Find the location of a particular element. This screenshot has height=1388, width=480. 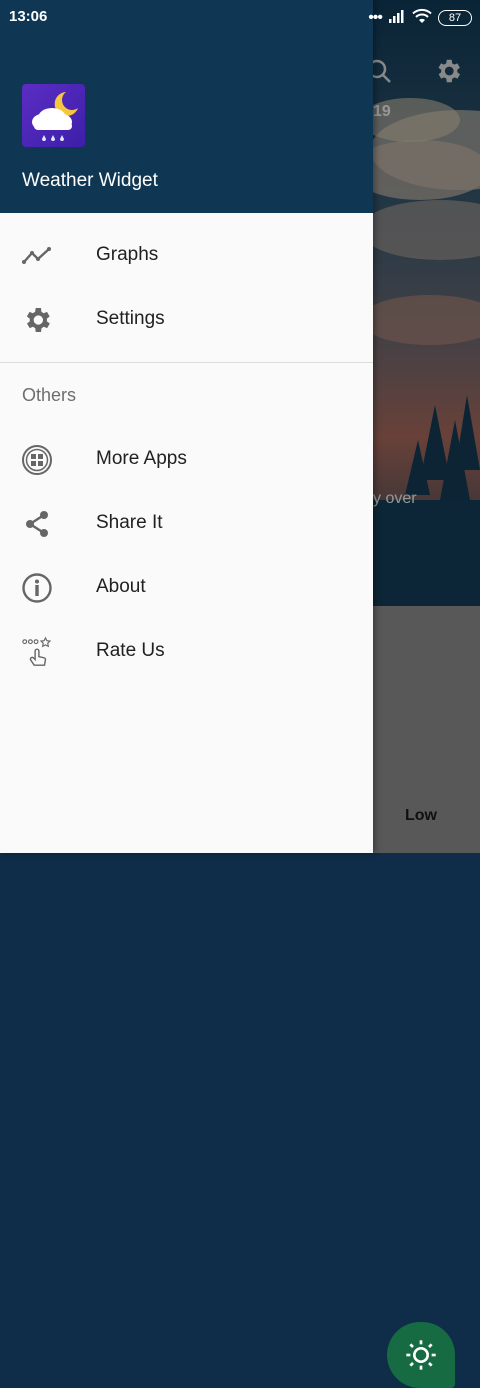

menu-item-about: About is located at coordinates (186, 588).